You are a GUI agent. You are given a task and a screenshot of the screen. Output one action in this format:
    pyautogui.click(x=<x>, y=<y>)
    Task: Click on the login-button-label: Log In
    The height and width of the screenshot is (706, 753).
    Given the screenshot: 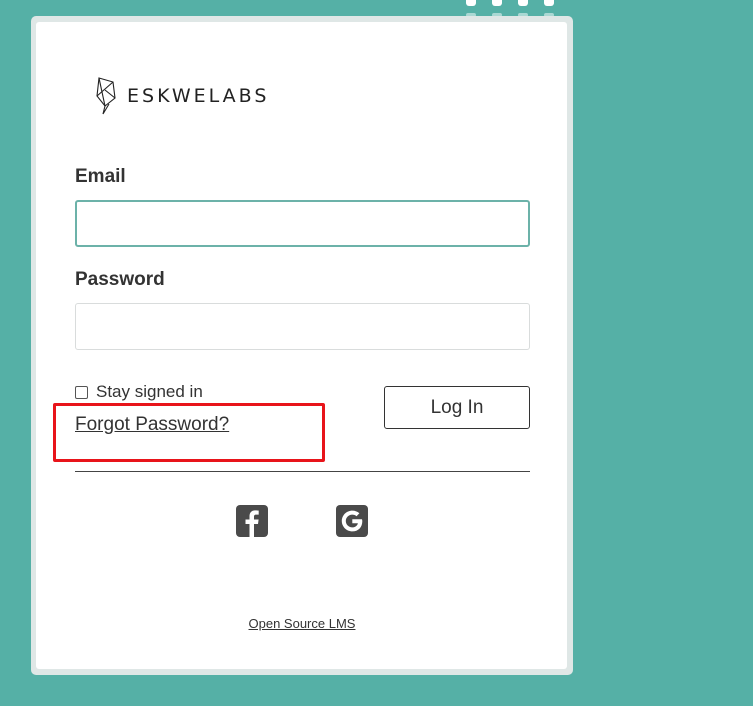 What is the action you would take?
    pyautogui.click(x=457, y=407)
    